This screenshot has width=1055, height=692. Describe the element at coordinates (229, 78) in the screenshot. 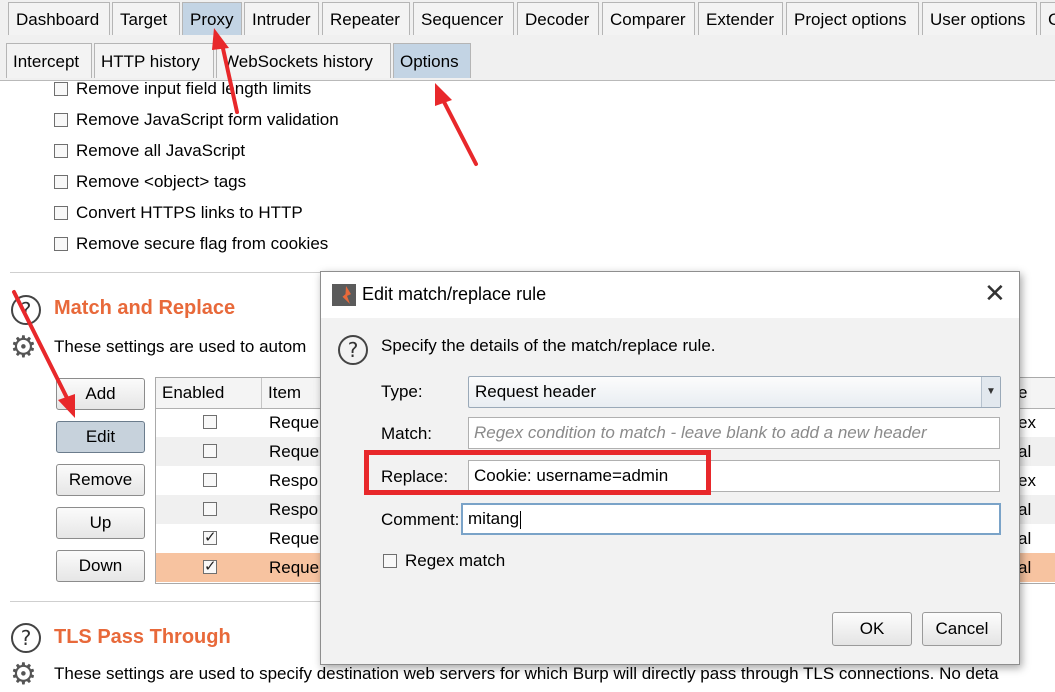

I see `annotation-arrow-proxy` at that location.